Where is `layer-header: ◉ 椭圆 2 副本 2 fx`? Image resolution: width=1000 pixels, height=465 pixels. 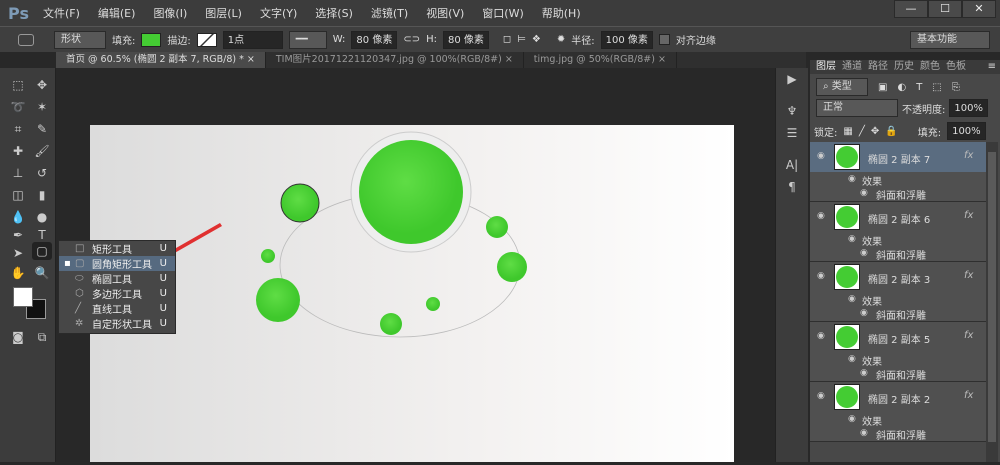 layer-header: ◉ 椭圆 2 副本 2 fx is located at coordinates (898, 397).